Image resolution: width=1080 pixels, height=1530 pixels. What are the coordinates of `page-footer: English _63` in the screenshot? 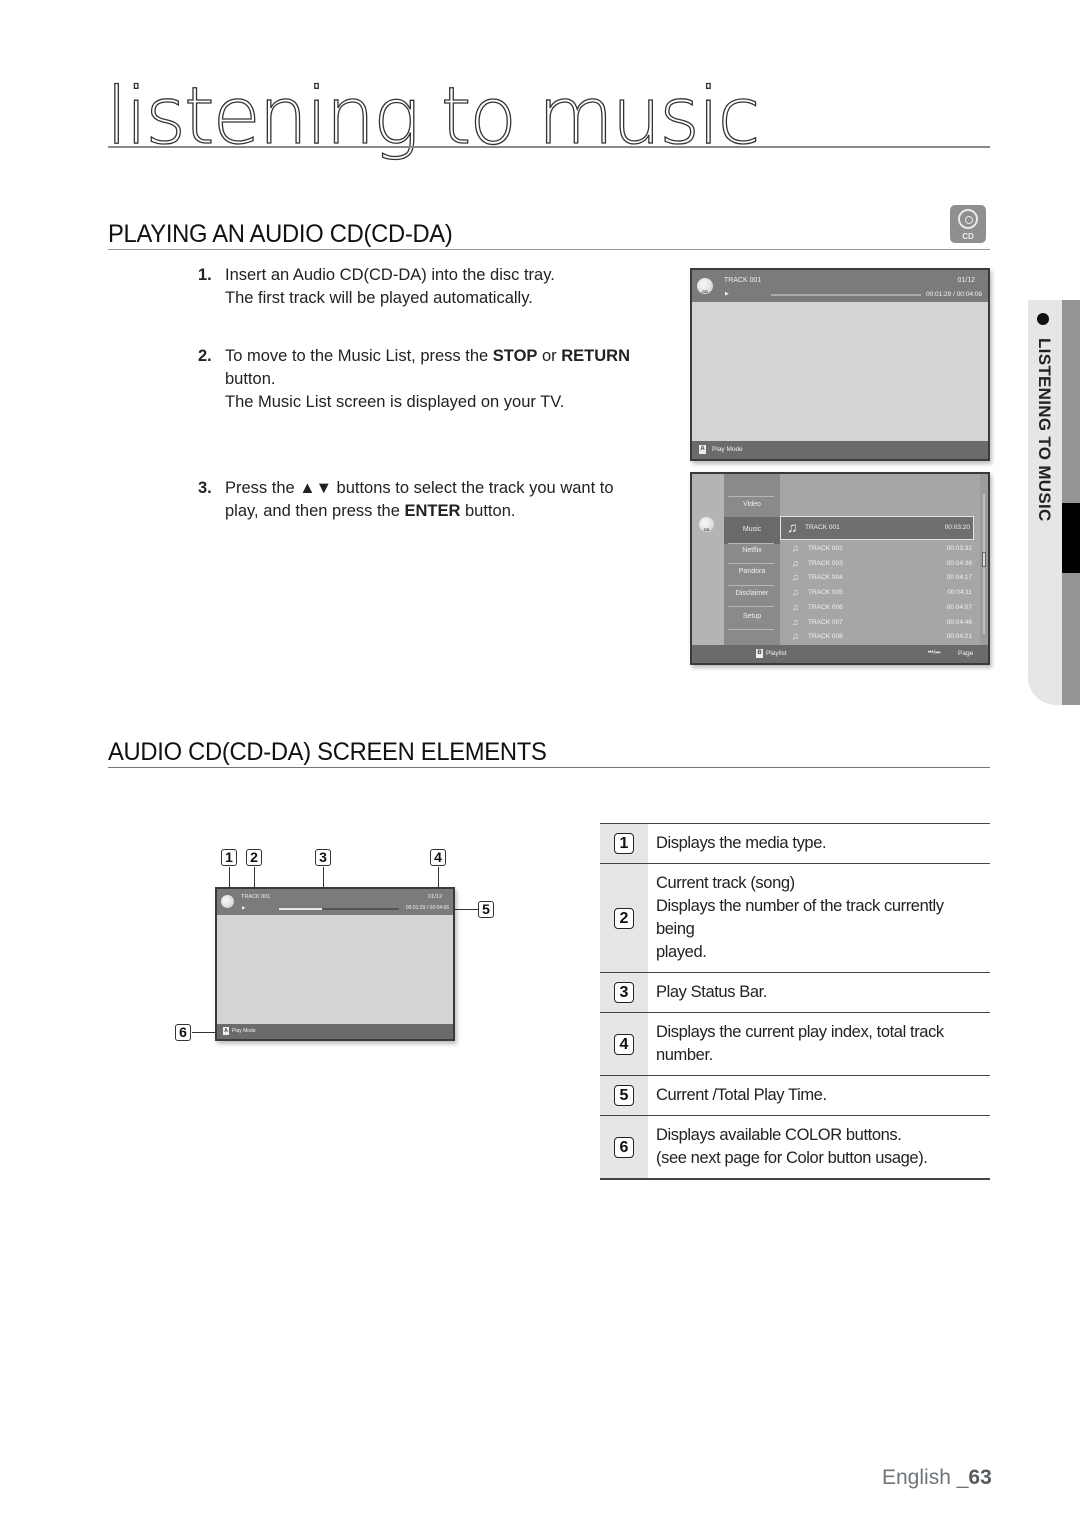 It's located at (937, 1478).